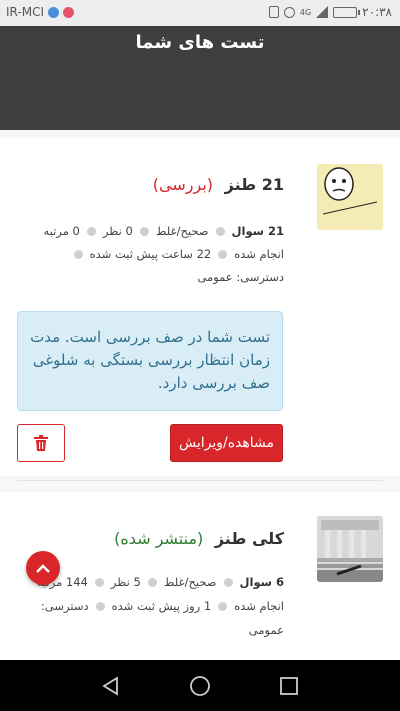 This screenshot has height=711, width=400. I want to click on test-meta-row: انجام شده 1 روز پیش ثبت شده دسترسی:, so click(162, 606).